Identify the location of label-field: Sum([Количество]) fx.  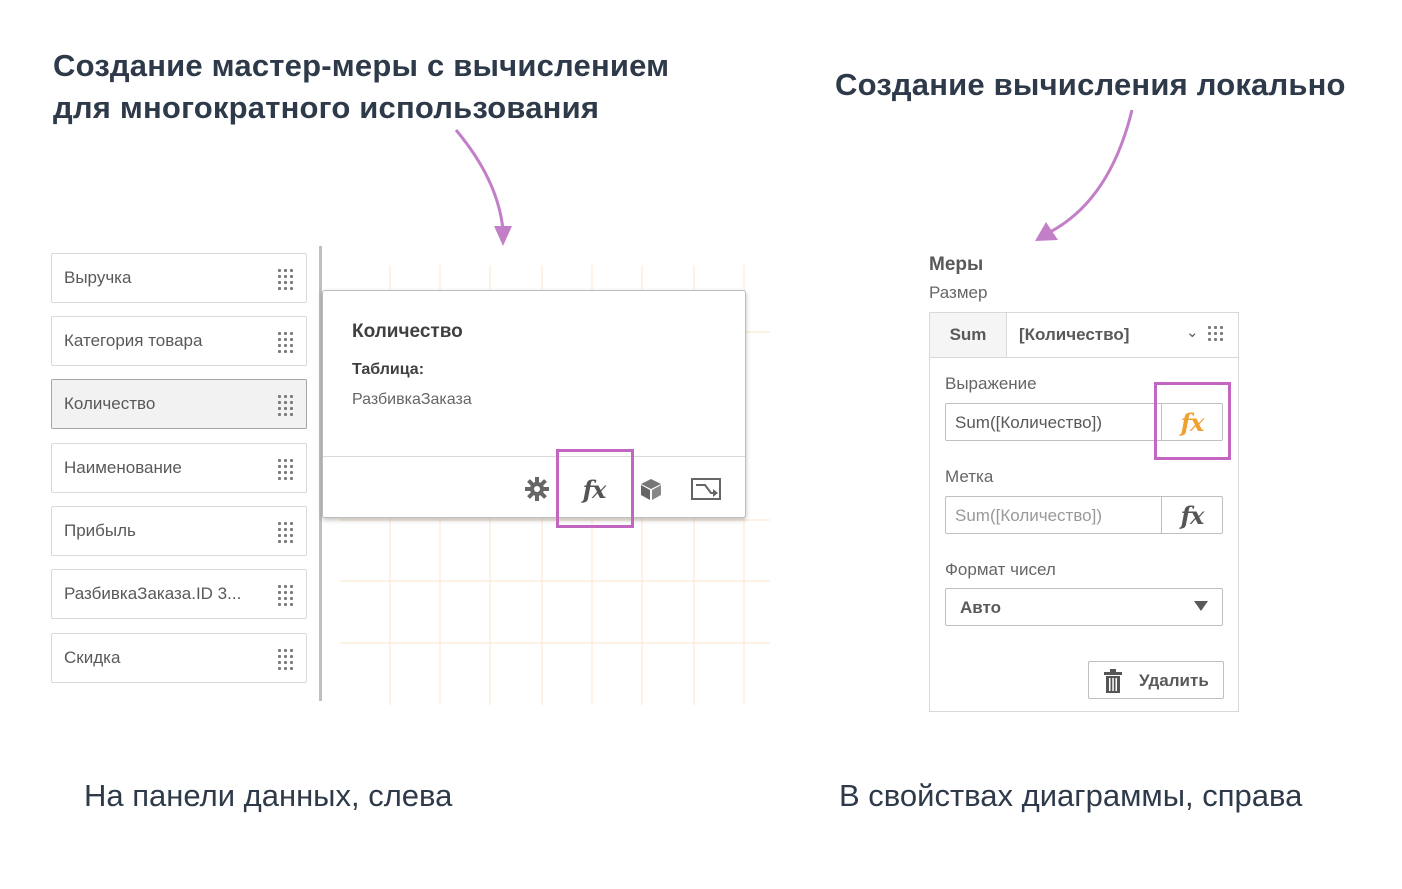
(1084, 515).